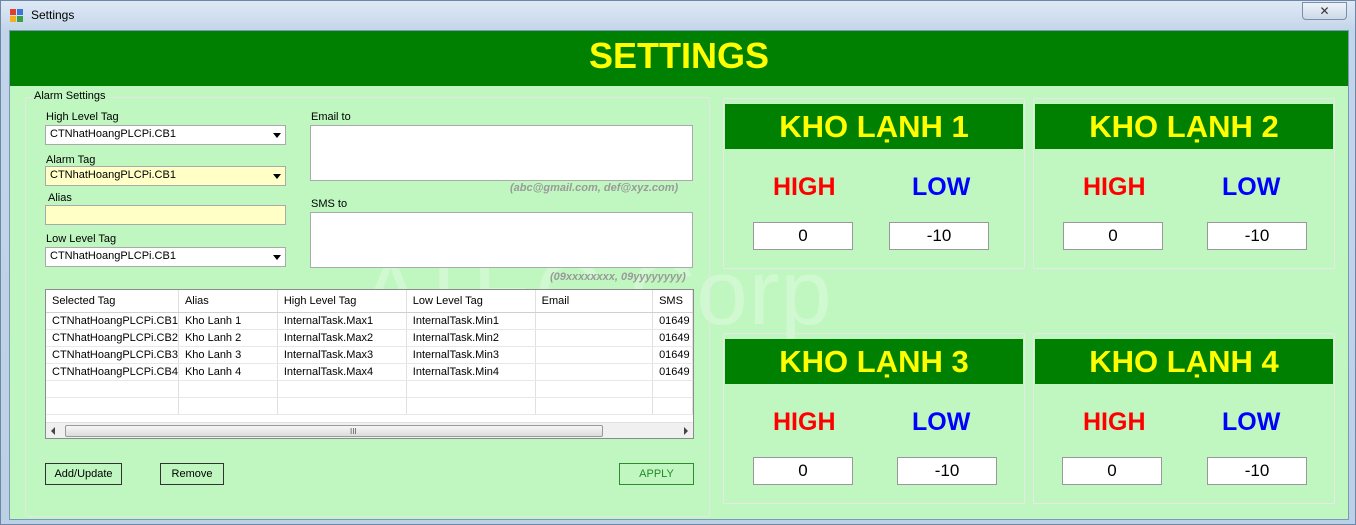  I want to click on alarm-tag-combo: CTNhatHoangPLCPi.CB1, so click(165, 176).